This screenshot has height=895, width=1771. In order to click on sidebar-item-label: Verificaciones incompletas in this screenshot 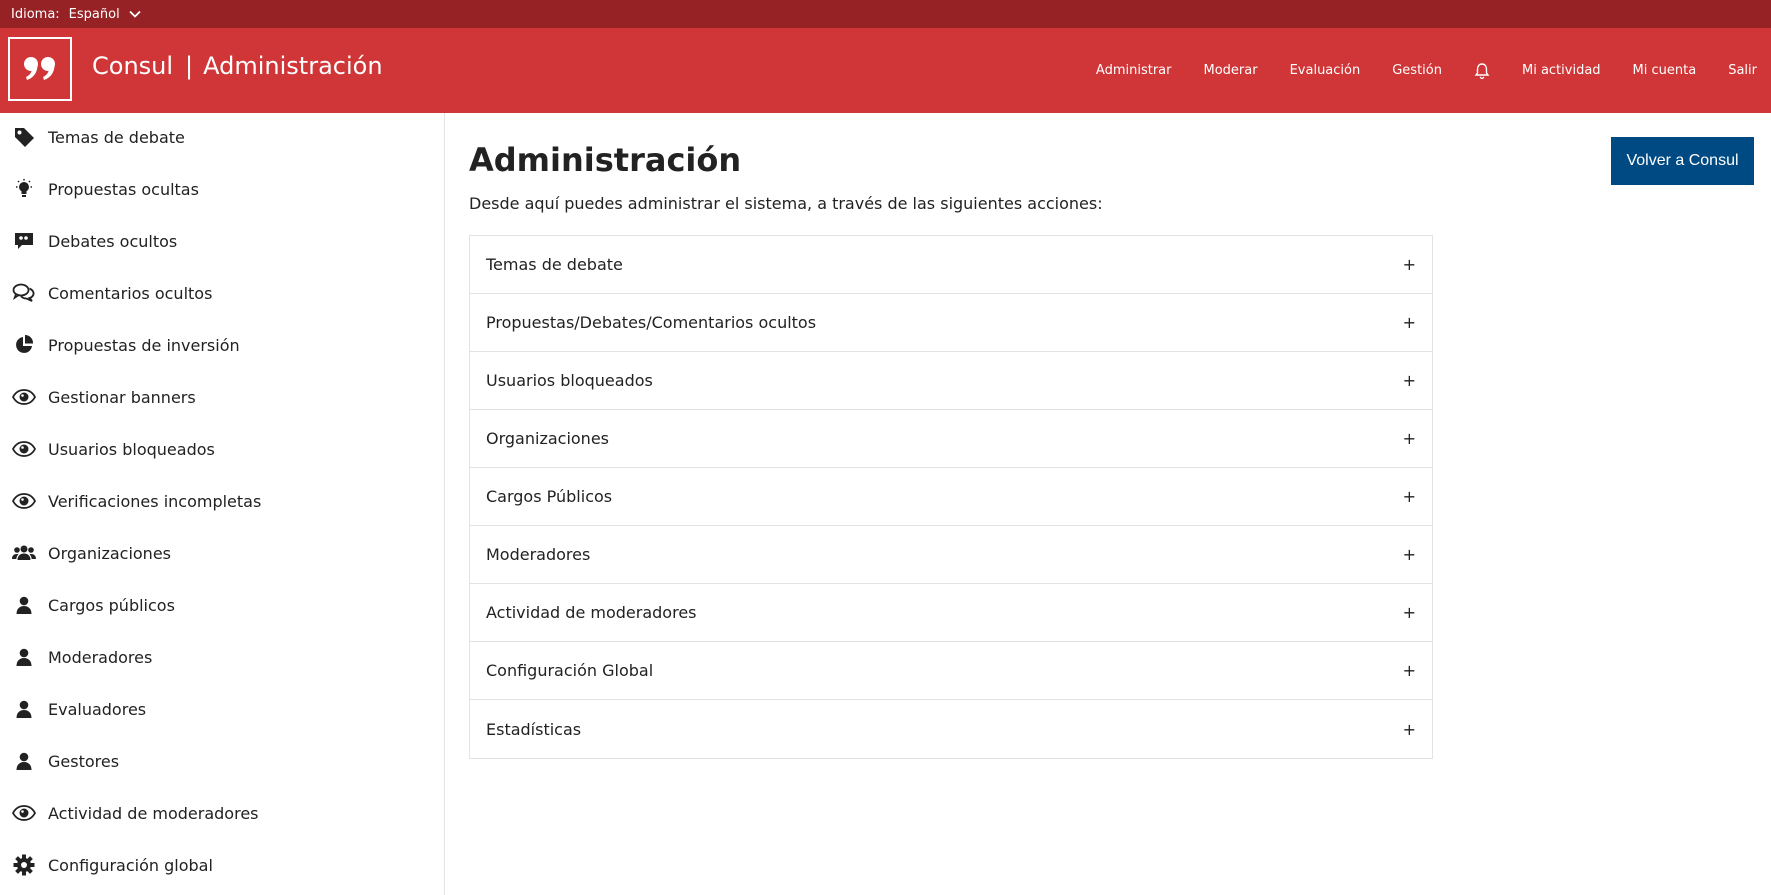, I will do `click(155, 501)`.